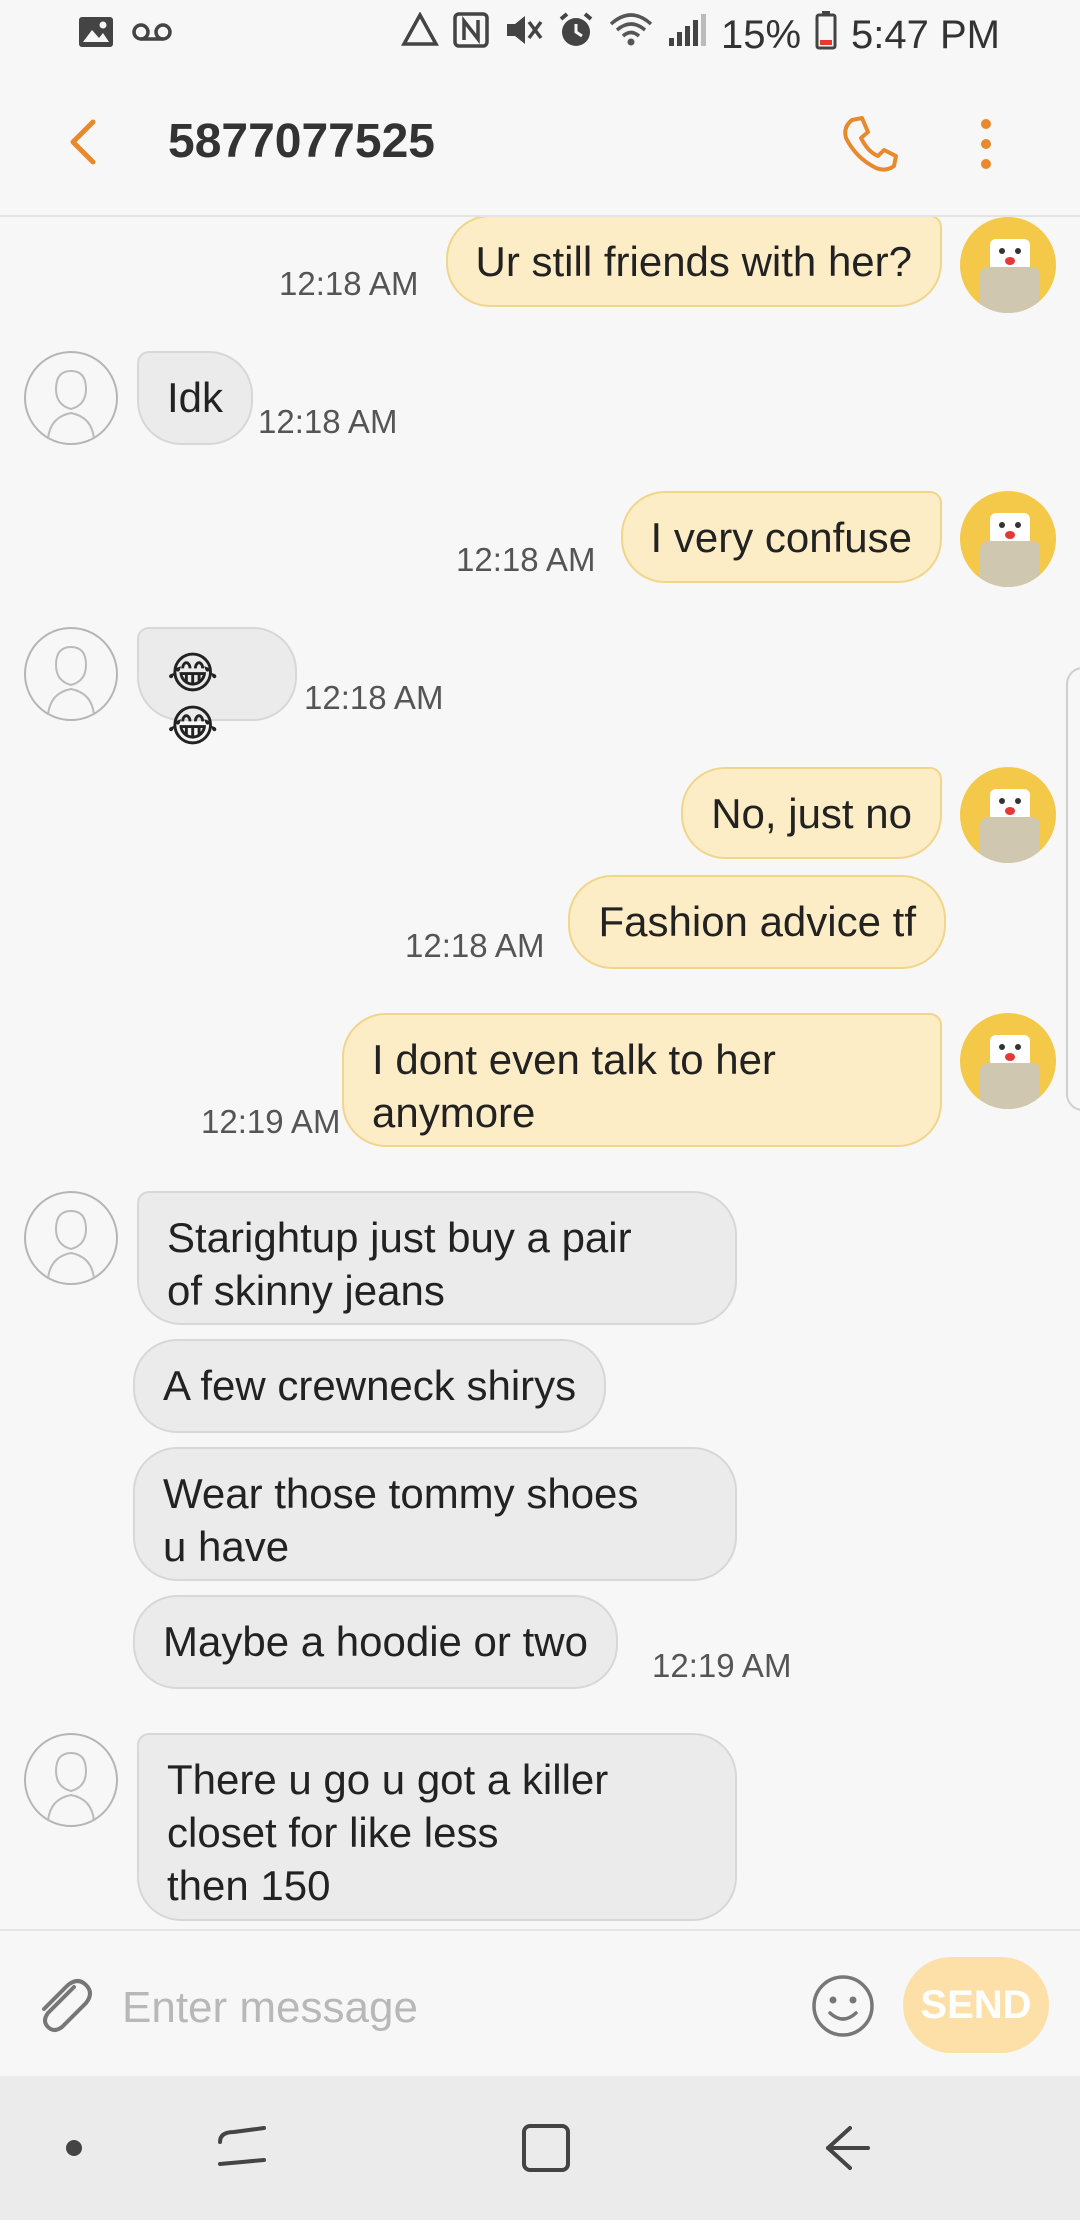  What do you see at coordinates (471, 35) in the screenshot?
I see `nfc-icon` at bounding box center [471, 35].